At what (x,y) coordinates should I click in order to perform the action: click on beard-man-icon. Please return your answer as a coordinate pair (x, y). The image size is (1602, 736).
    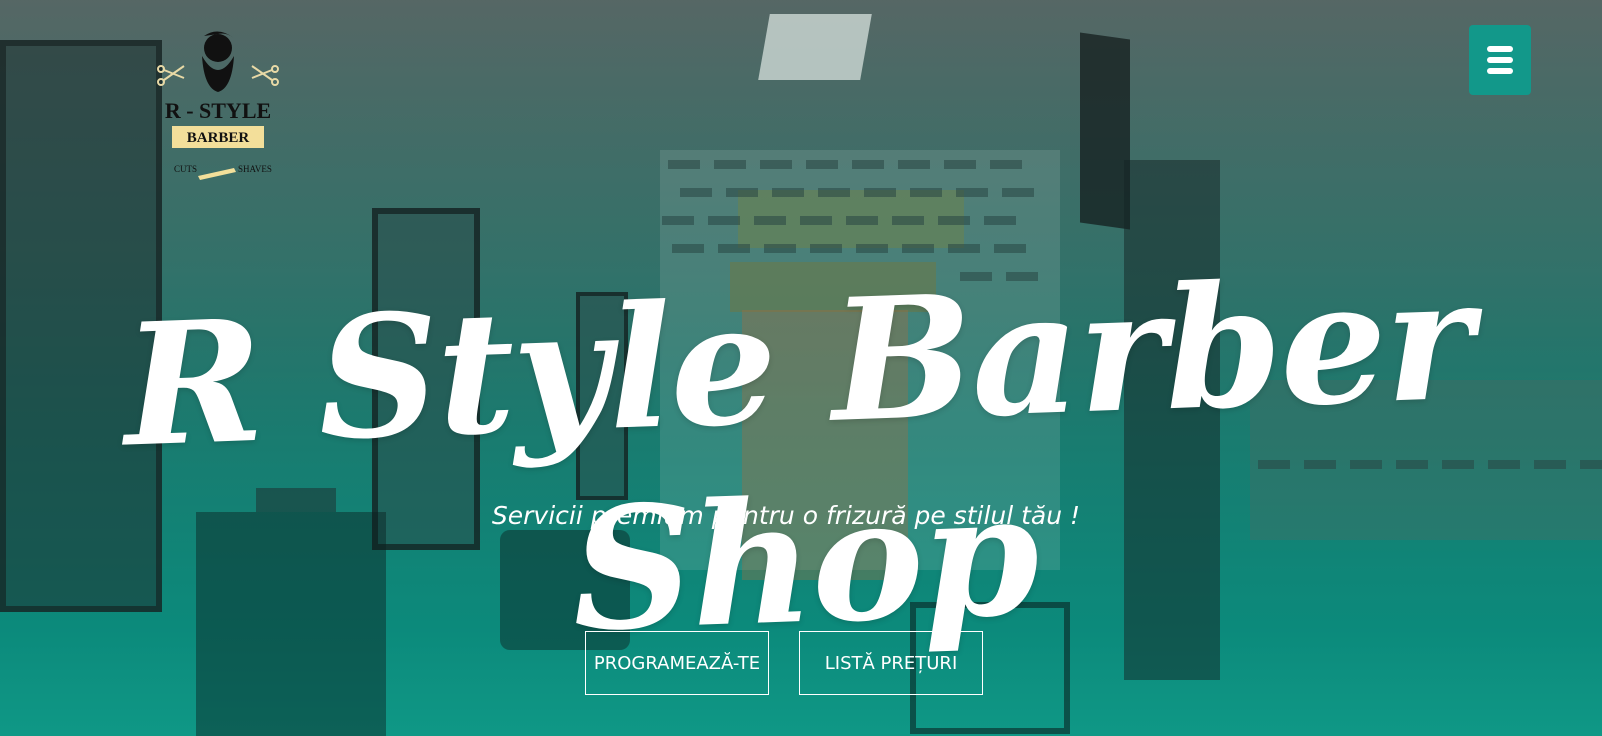
    Looking at the image, I should click on (218, 61).